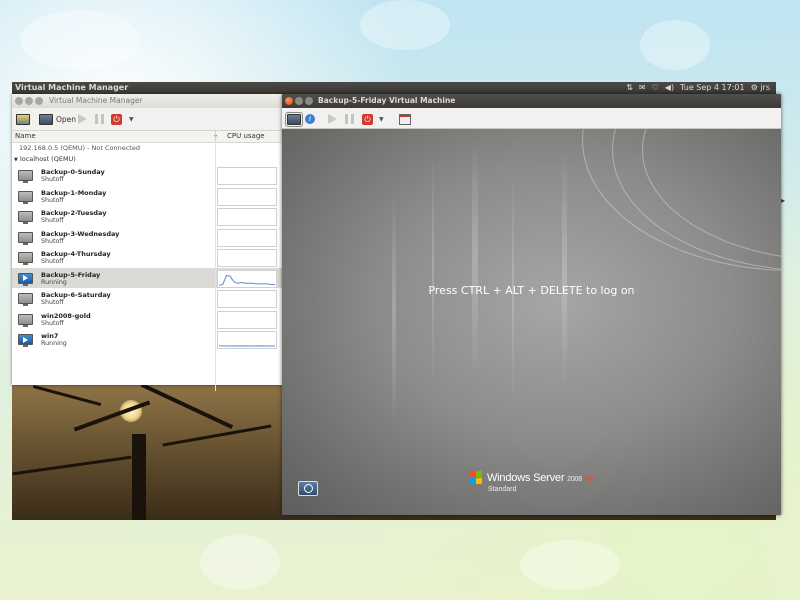  I want to click on fullscreen-button, so click(405, 119).